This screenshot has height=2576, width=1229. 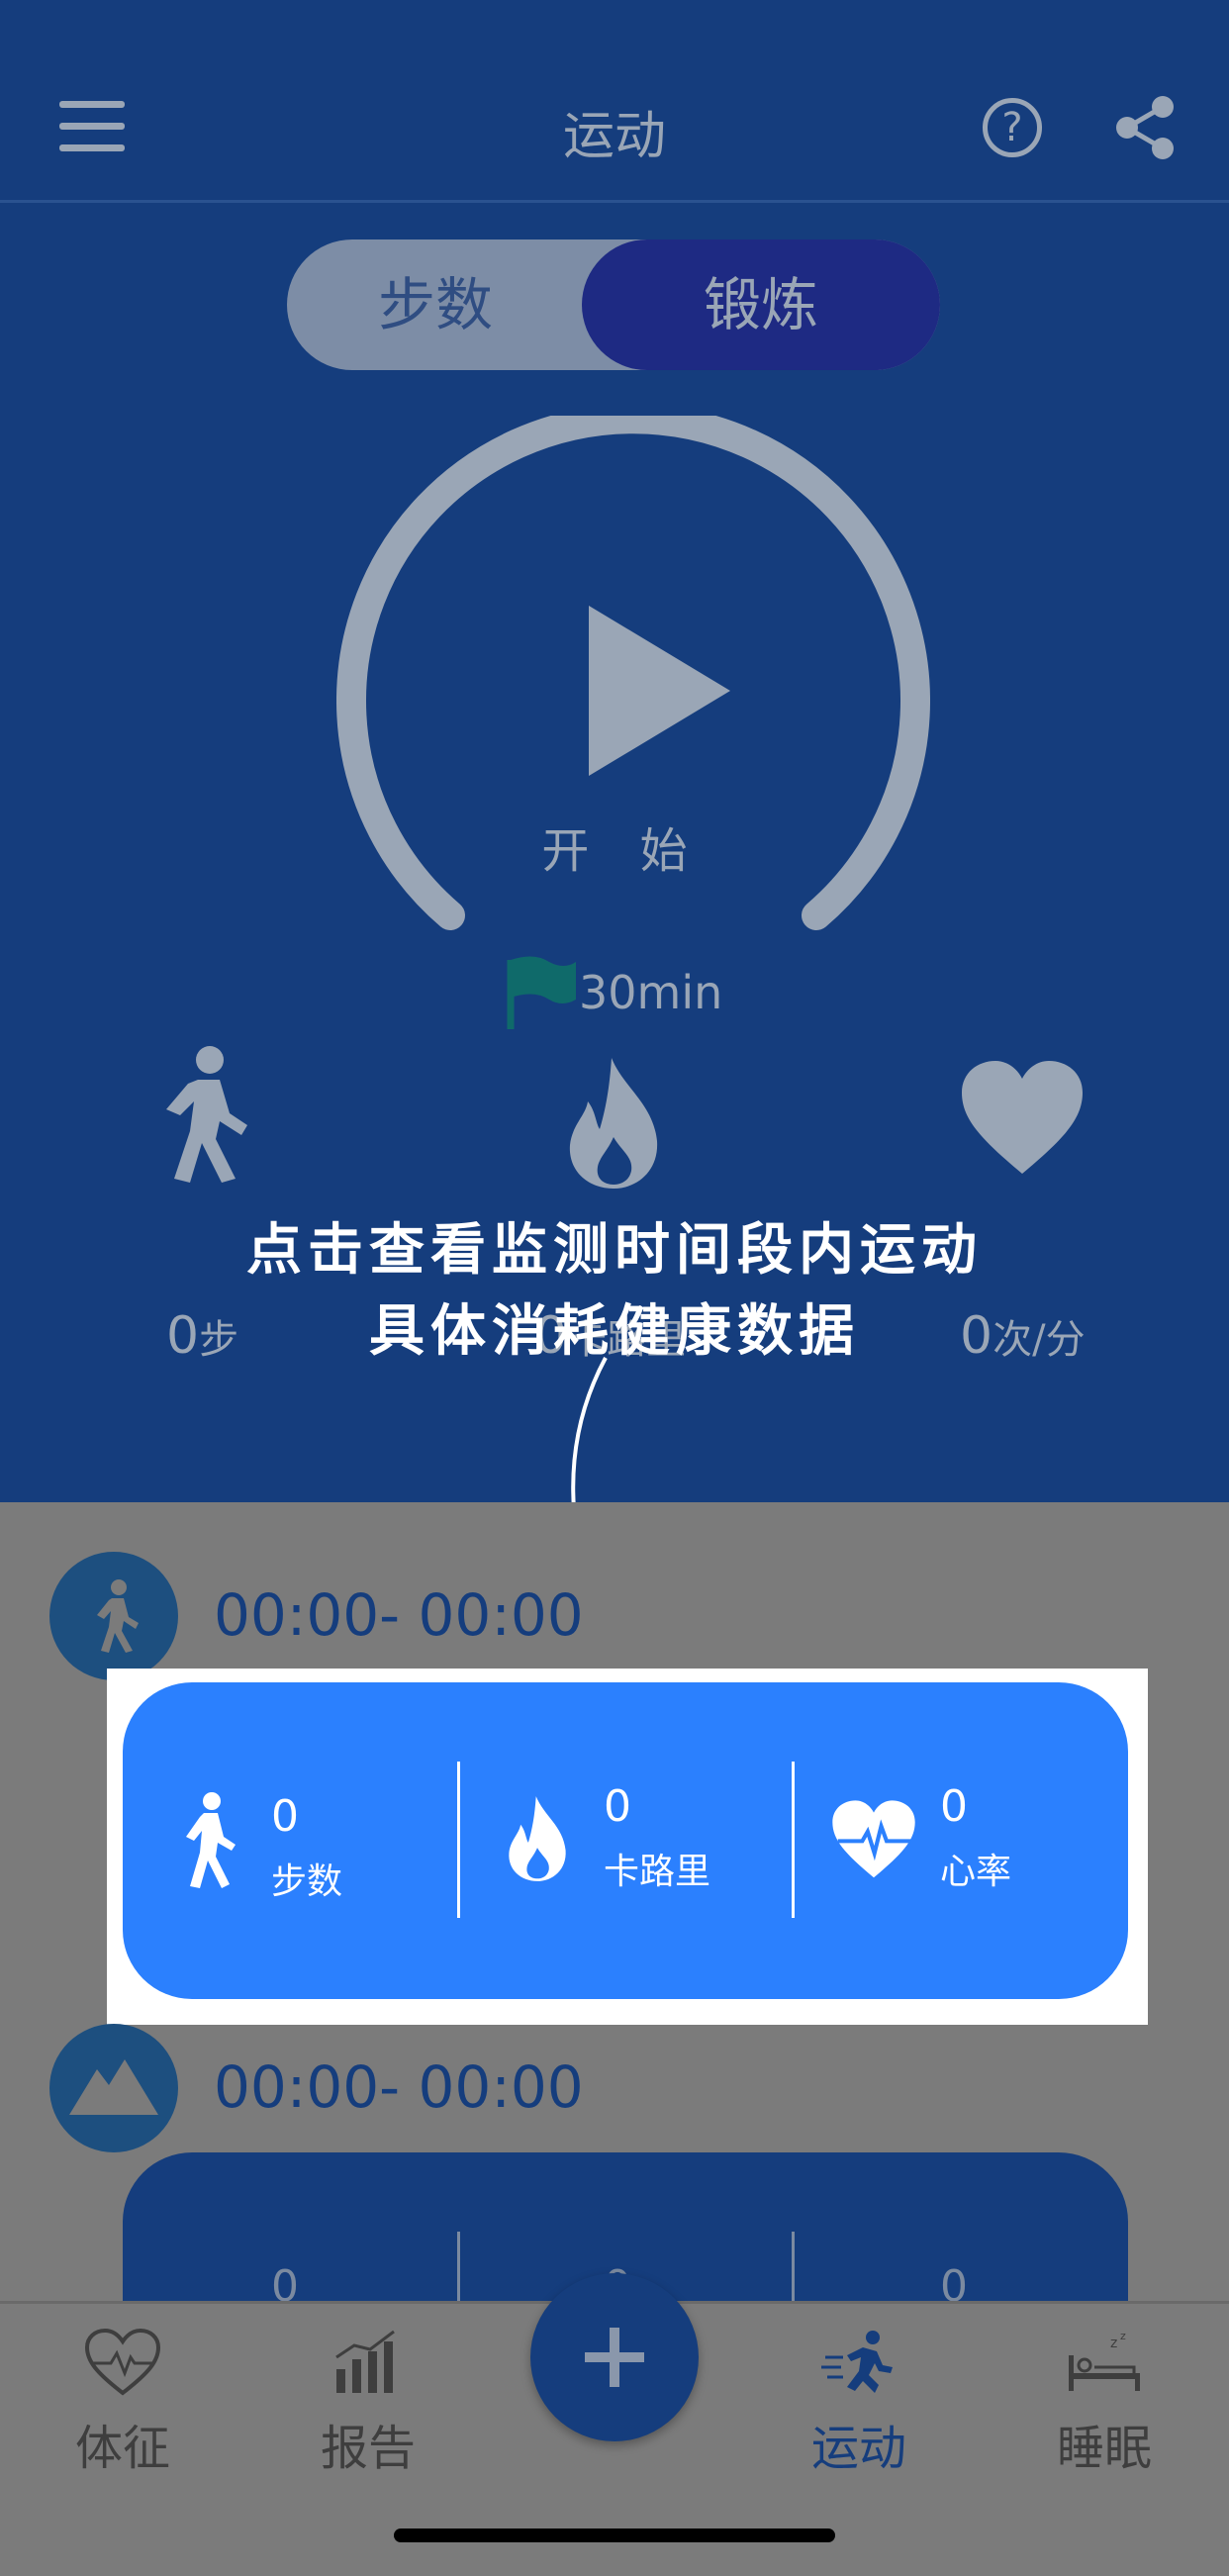 I want to click on app-header: 运动 ?, so click(x=615, y=101).